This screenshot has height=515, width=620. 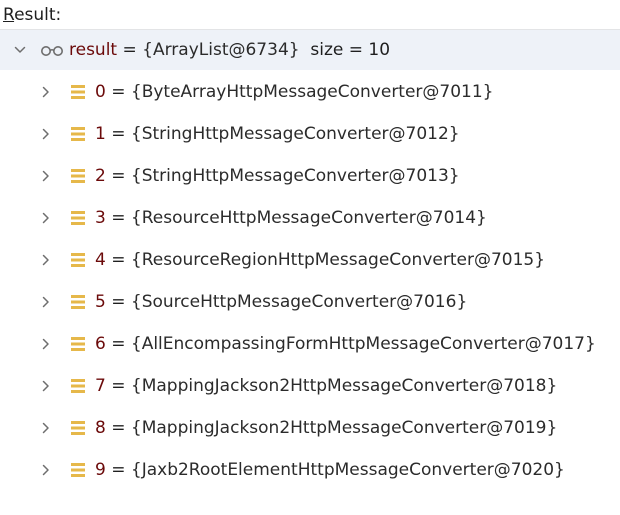 What do you see at coordinates (20, 50) in the screenshot?
I see `chevron-down-icon` at bounding box center [20, 50].